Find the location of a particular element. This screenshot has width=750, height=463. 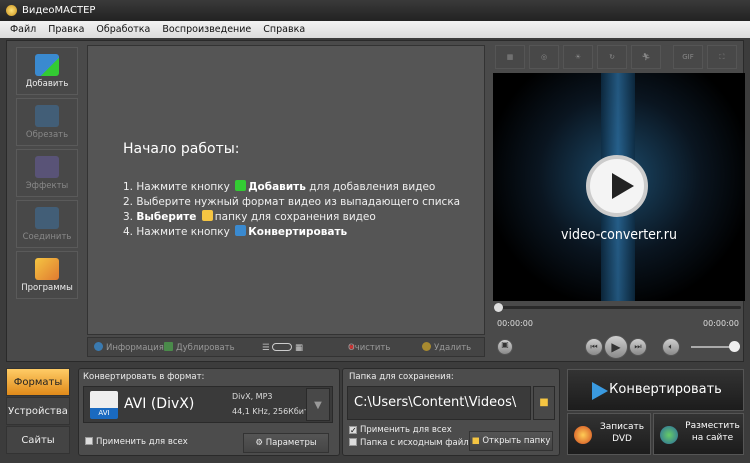

browse-folder-button: ■ is located at coordinates (544, 403).